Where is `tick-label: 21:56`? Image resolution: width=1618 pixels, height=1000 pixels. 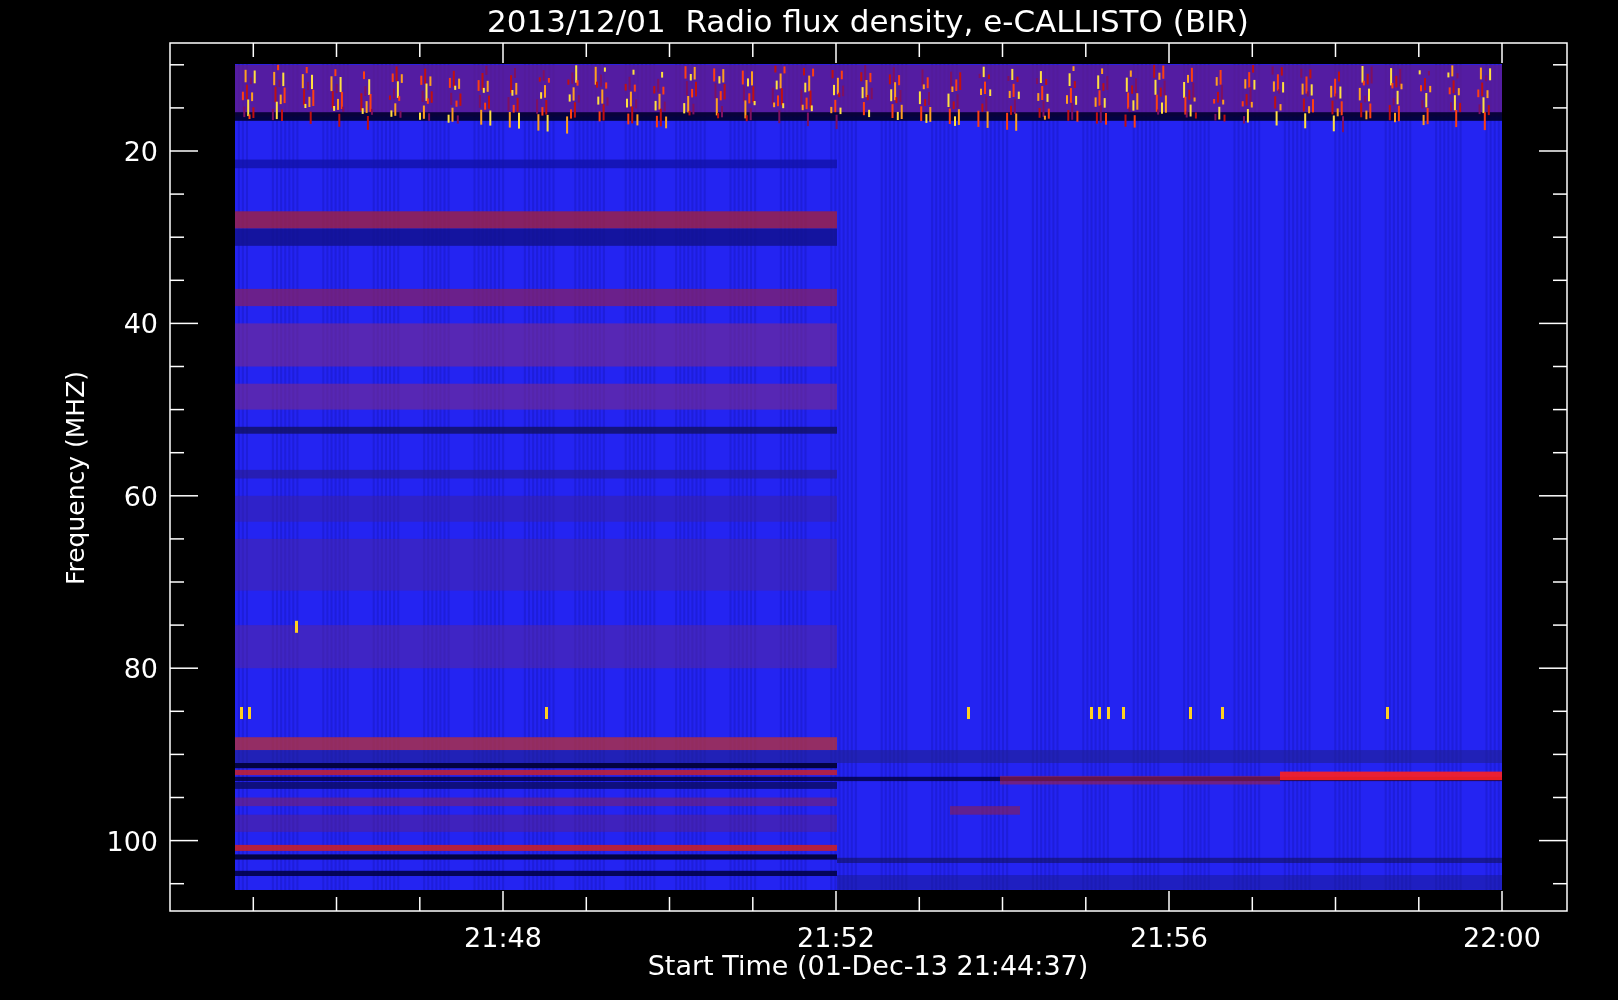 tick-label: 21:56 is located at coordinates (1169, 937).